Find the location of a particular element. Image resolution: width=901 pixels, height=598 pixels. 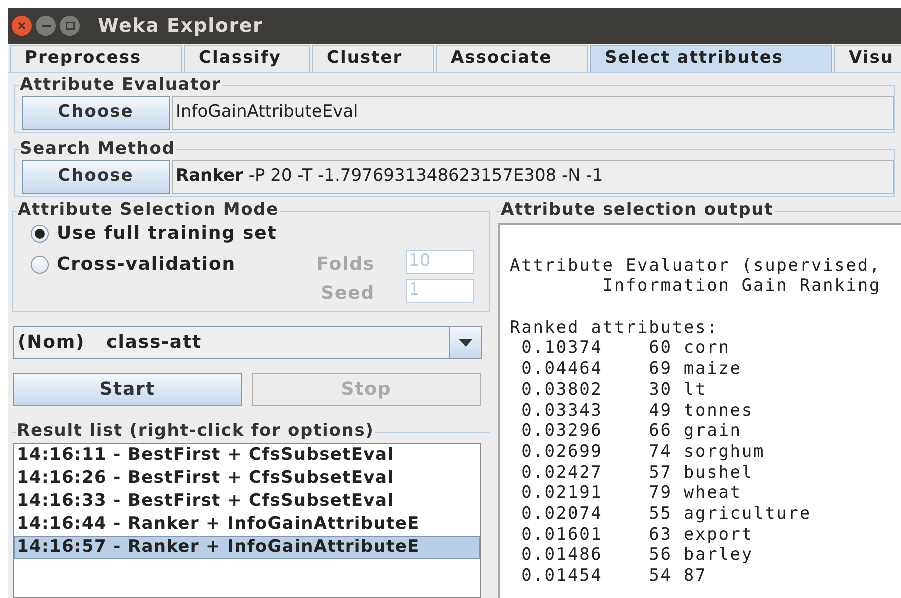

class-dropdown: (Nom) class-att is located at coordinates (247, 342).